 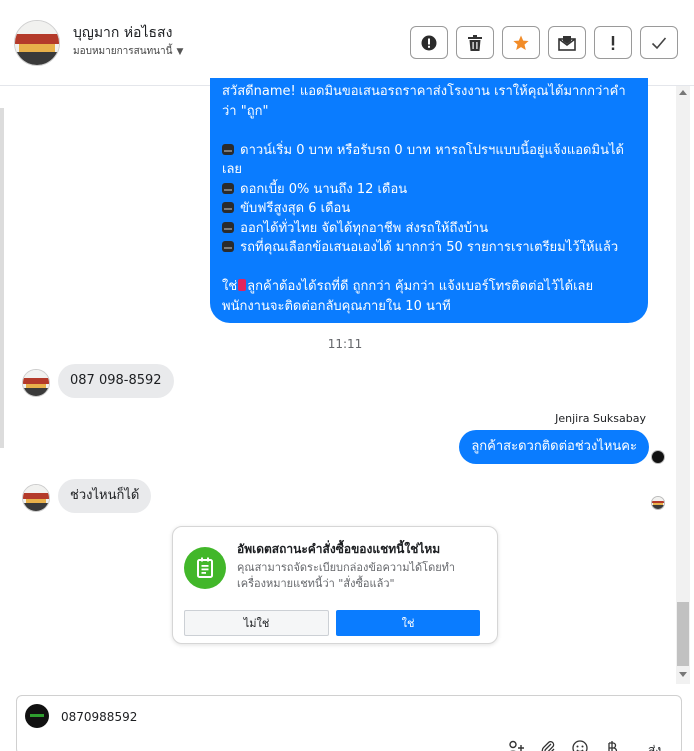 What do you see at coordinates (180, 51) in the screenshot?
I see `caret-down-icon: ▼` at bounding box center [180, 51].